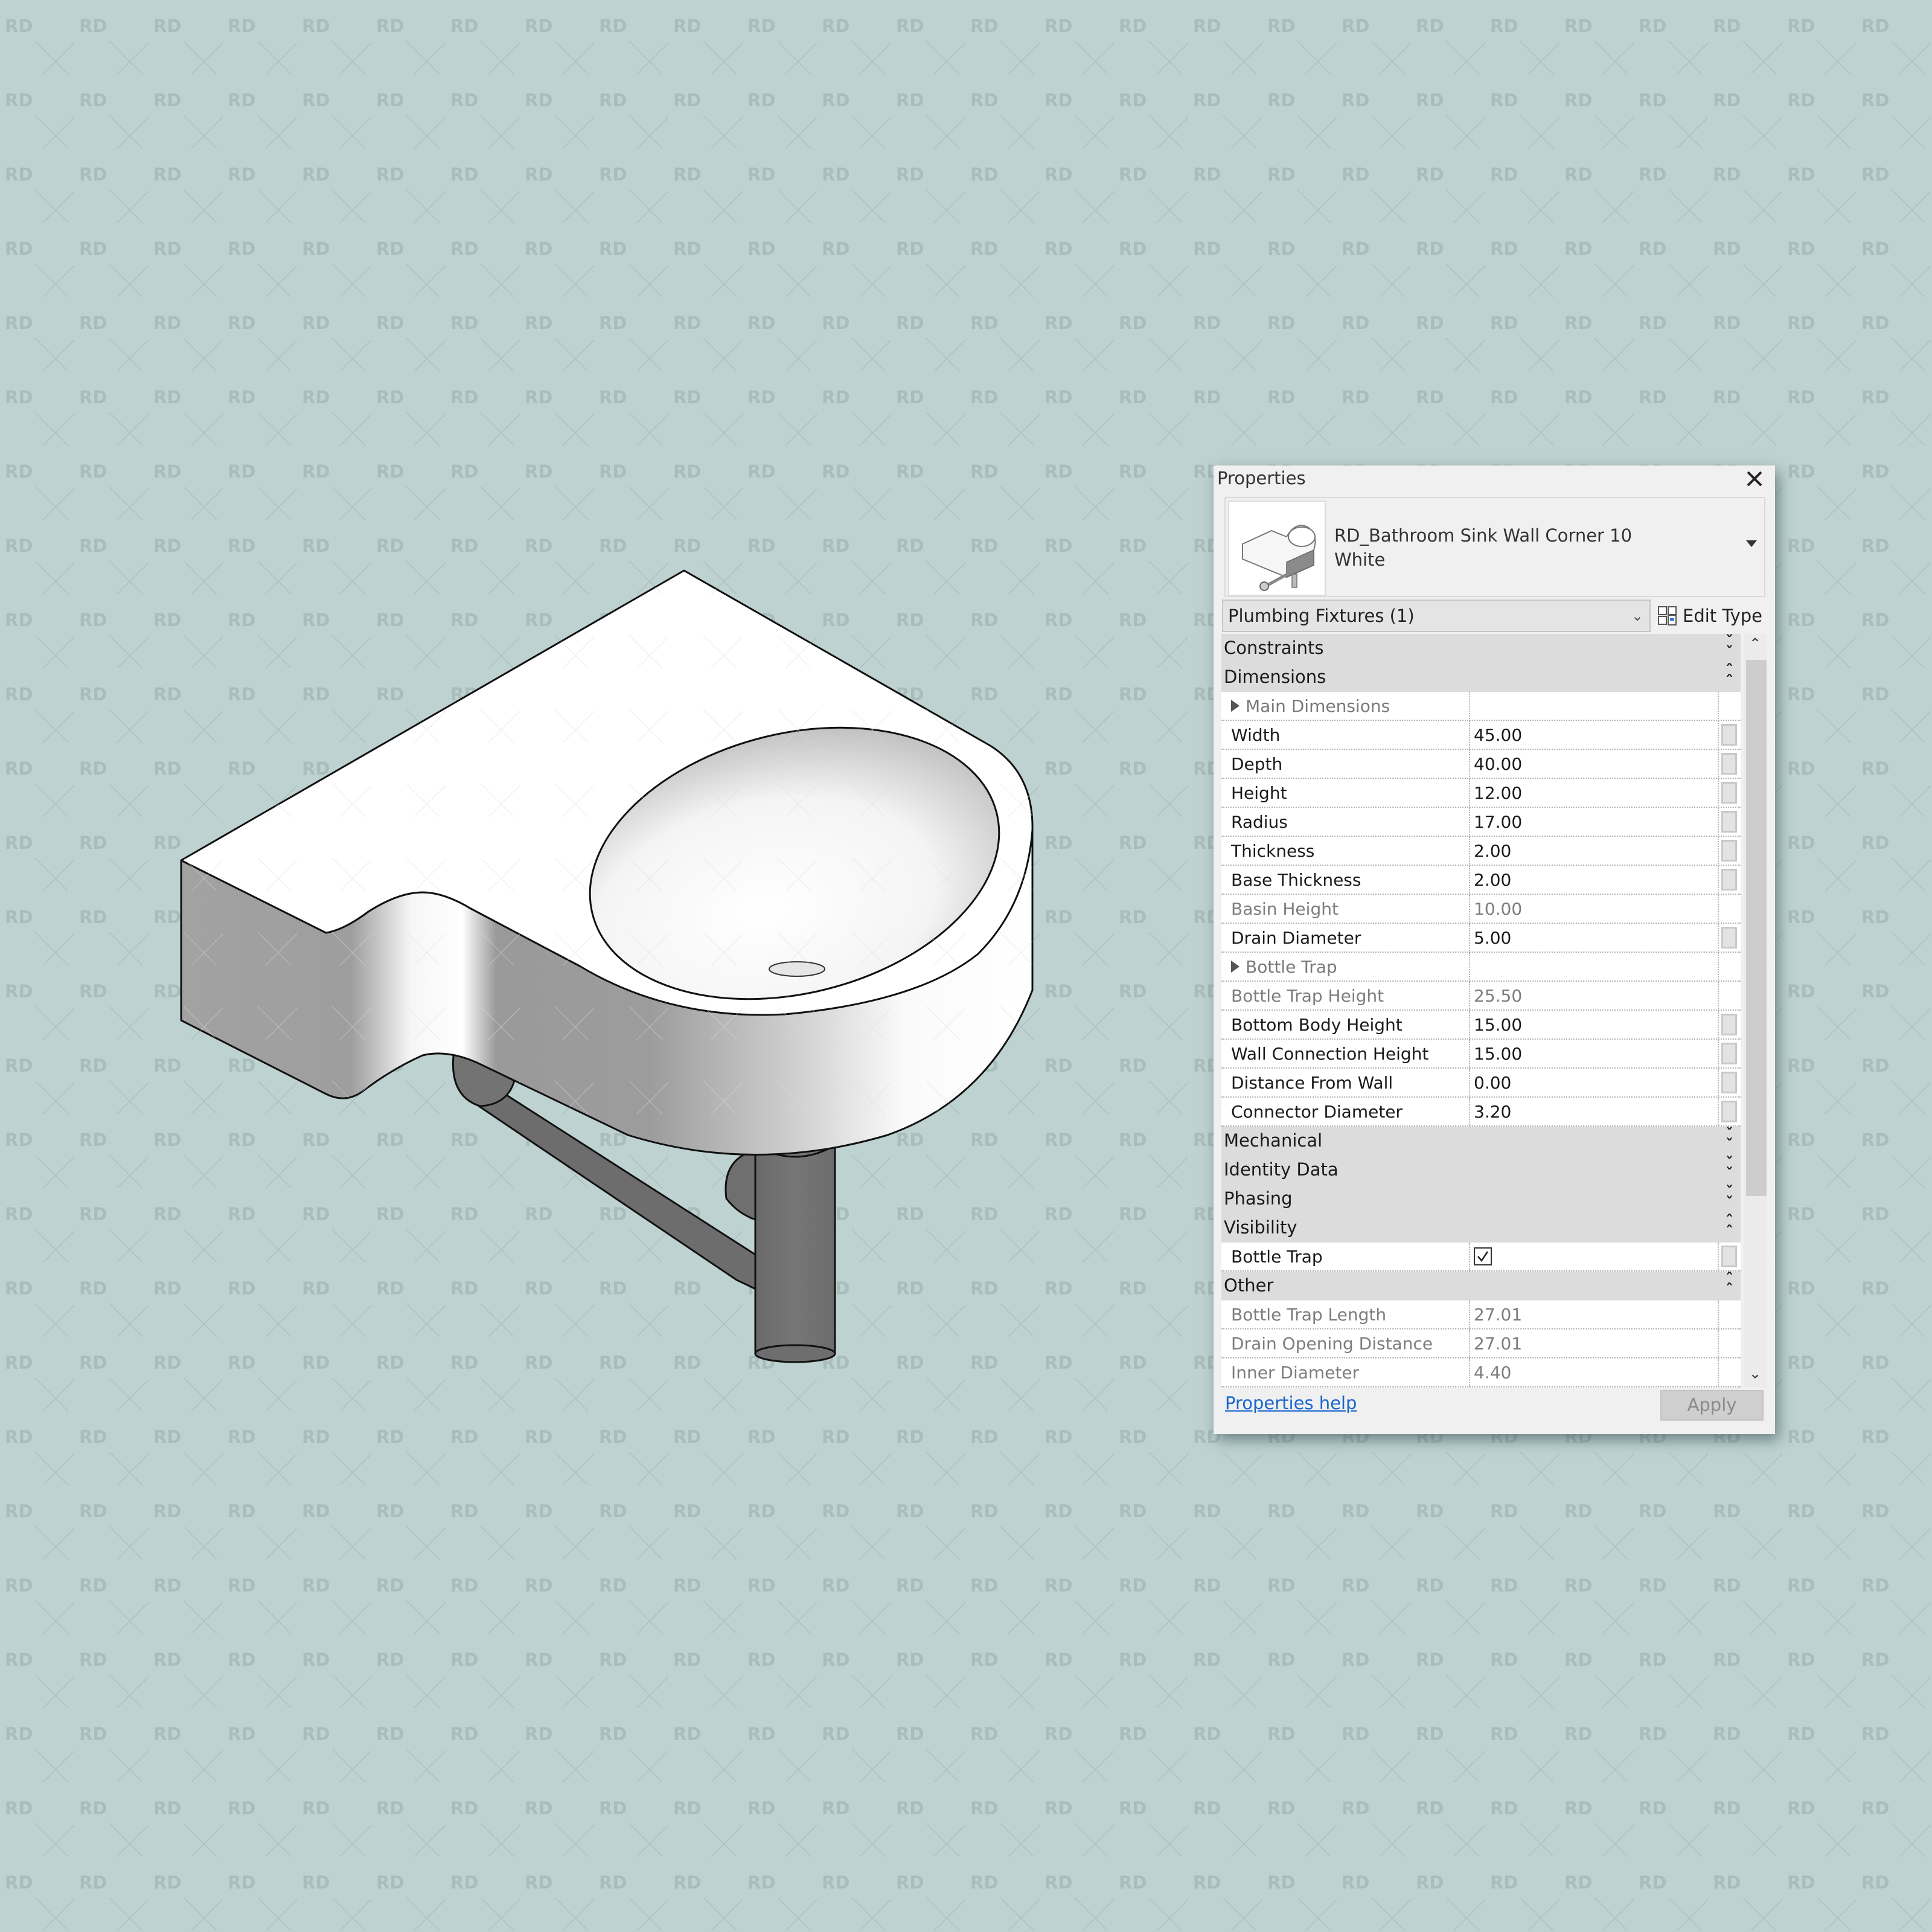  What do you see at coordinates (1498, 764) in the screenshot?
I see `parameter-value: 40.00` at bounding box center [1498, 764].